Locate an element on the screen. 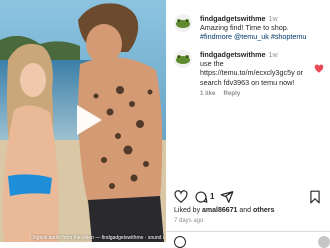  play-icon is located at coordinates (89, 120).